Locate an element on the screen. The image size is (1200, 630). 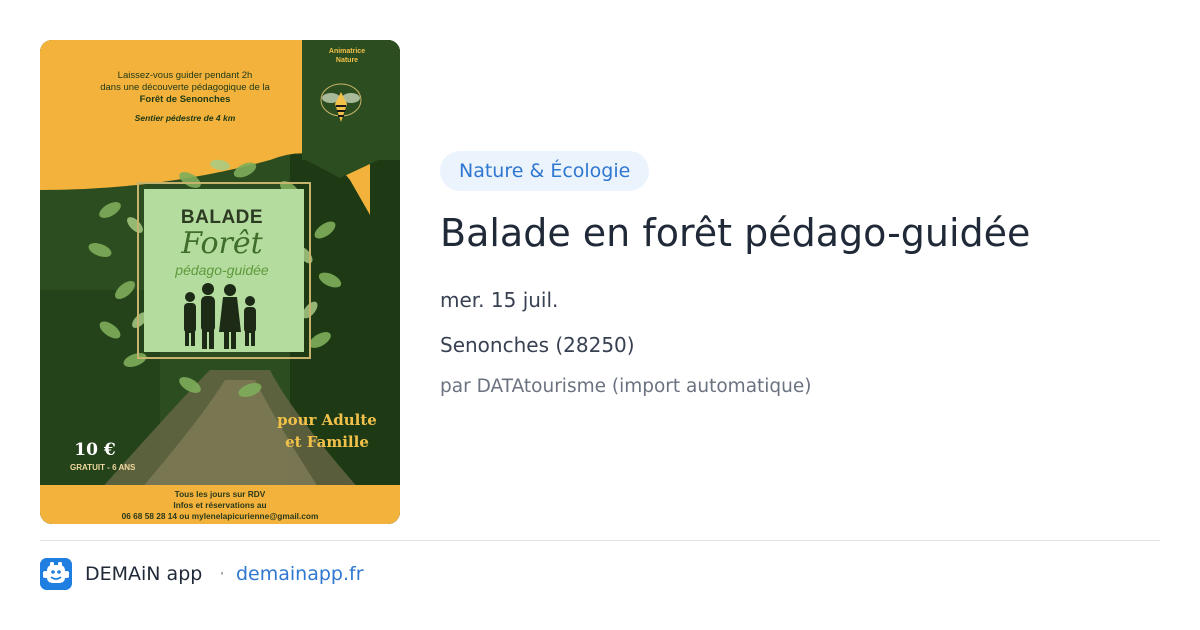
poster-animator-line1: Animatrice is located at coordinates (347, 51).